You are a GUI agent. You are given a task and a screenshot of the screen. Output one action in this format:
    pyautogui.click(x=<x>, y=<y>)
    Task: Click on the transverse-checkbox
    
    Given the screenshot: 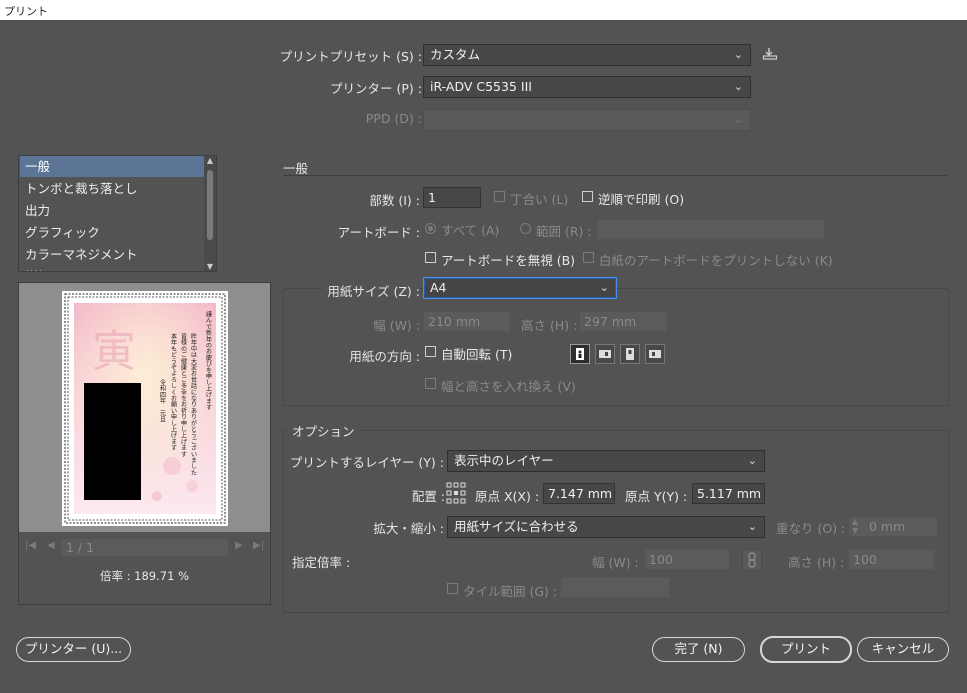 What is the action you would take?
    pyautogui.click(x=430, y=383)
    